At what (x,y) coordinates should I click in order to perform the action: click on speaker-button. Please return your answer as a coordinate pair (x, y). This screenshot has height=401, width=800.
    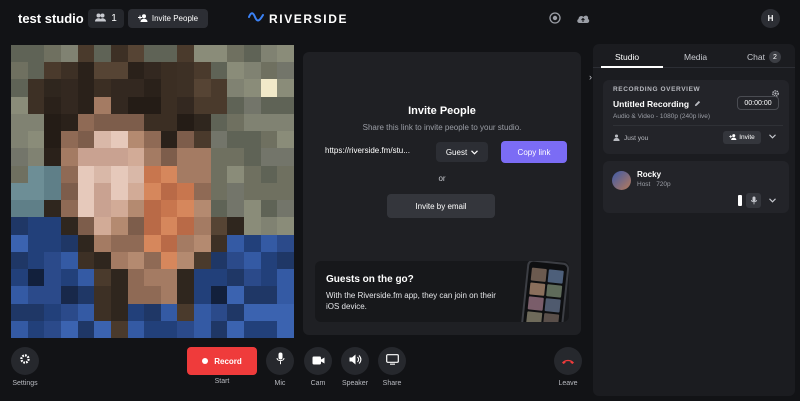
    Looking at the image, I should click on (355, 361).